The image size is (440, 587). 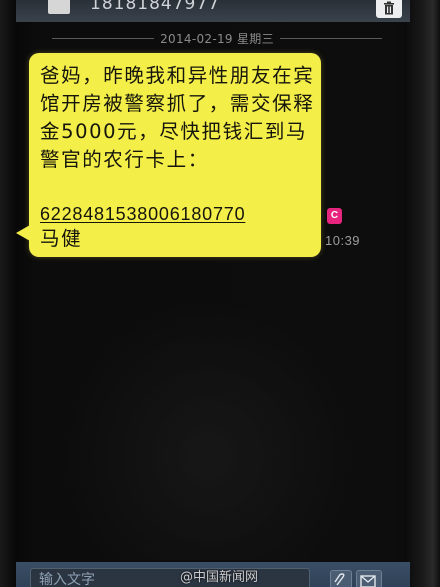 I want to click on trash-icon, so click(x=389, y=8).